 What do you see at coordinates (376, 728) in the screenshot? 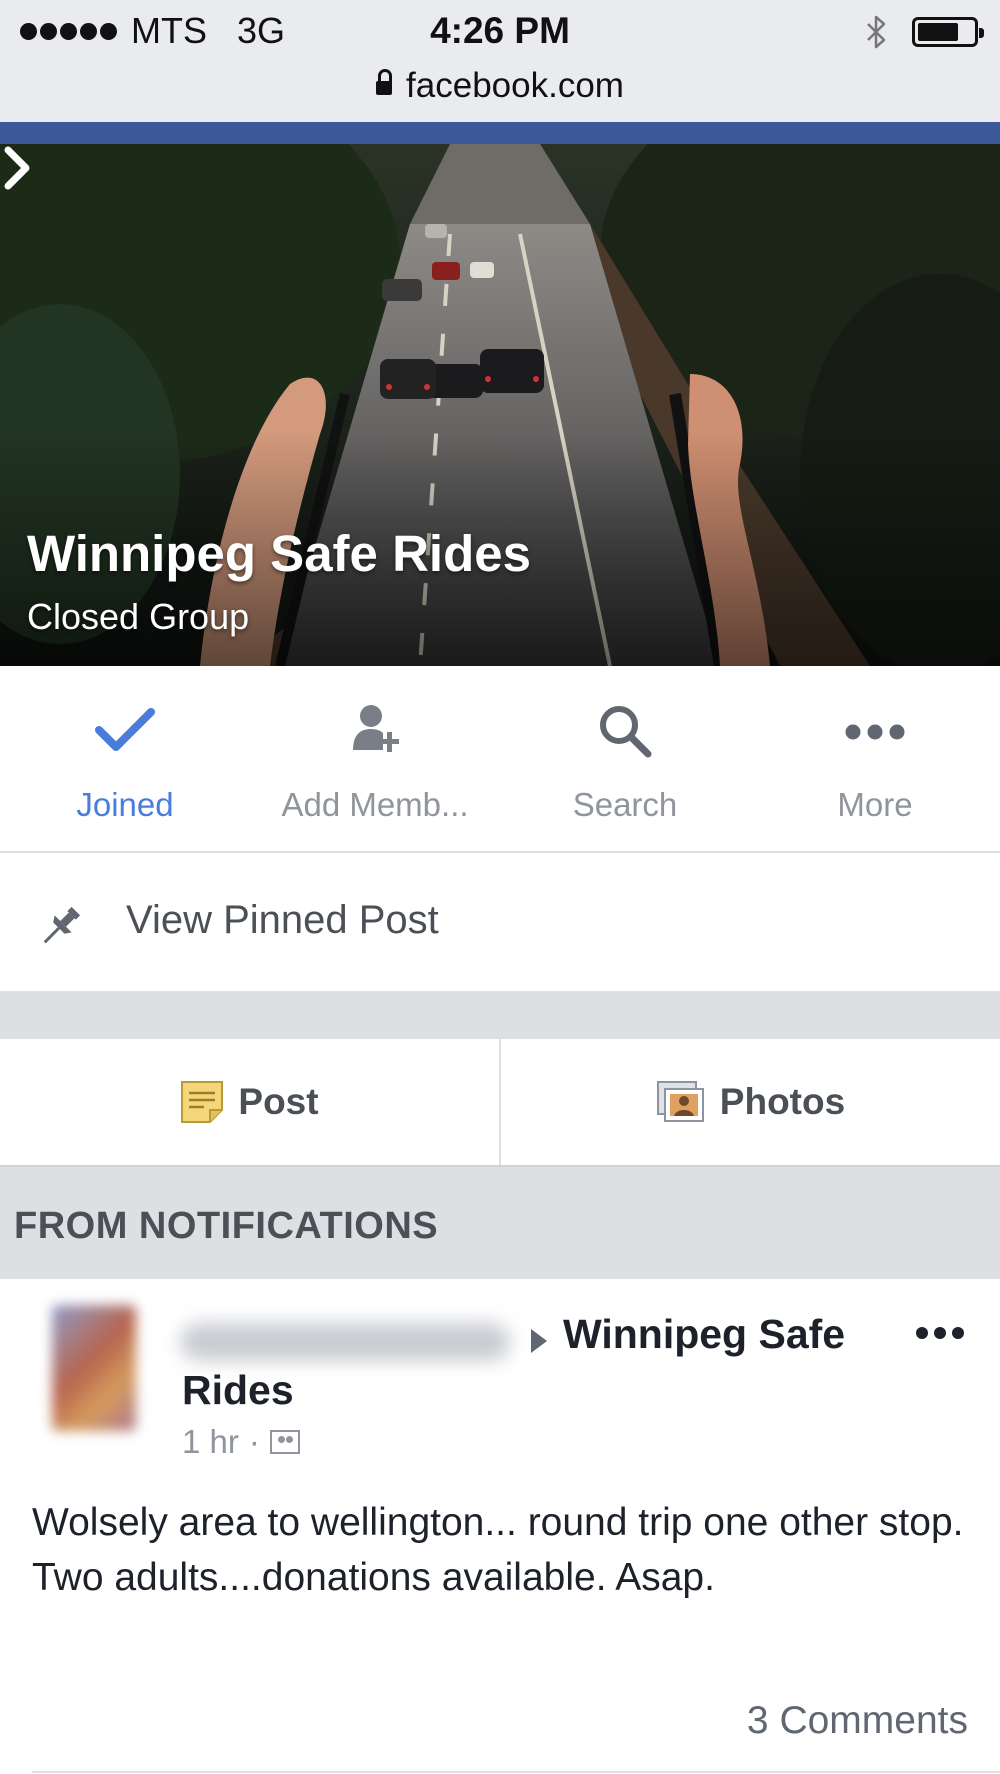
I see `add-member-icon` at bounding box center [376, 728].